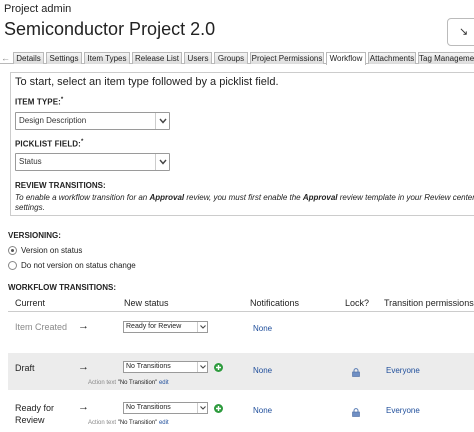  I want to click on column-header-lock: Lock?, so click(357, 303).